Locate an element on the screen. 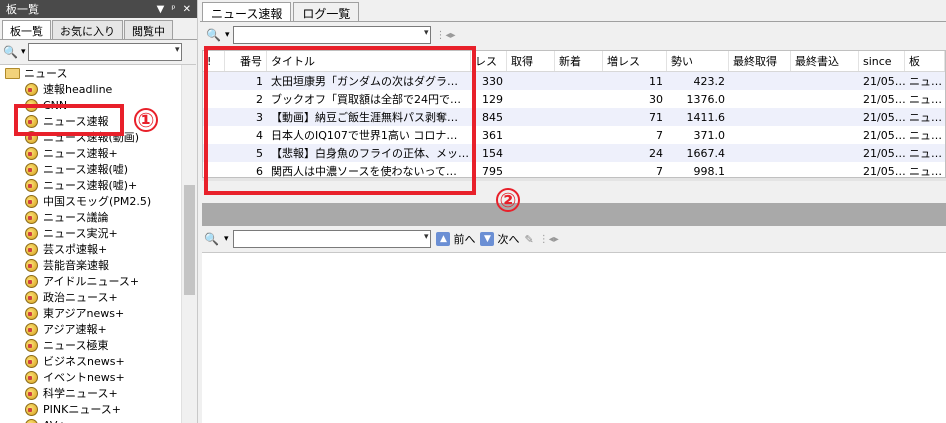 Image resolution: width=946 pixels, height=423 pixels. tree-board-item: 速報headline is located at coordinates (98, 89).